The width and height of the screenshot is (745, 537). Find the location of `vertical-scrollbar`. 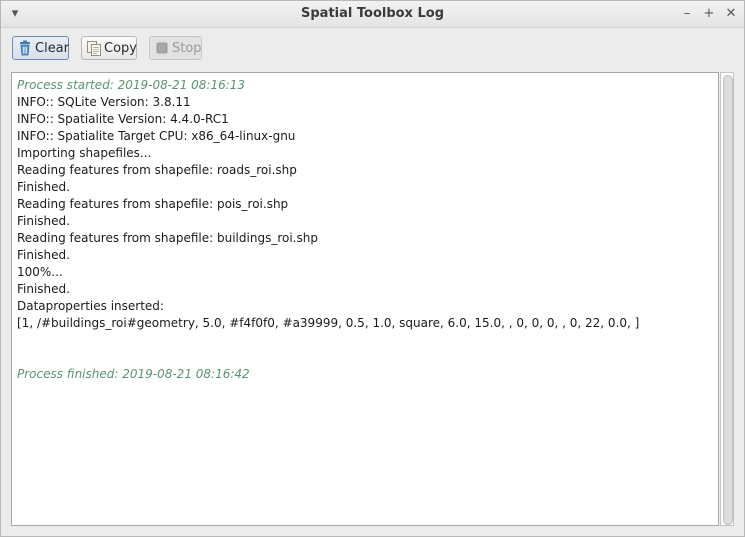

vertical-scrollbar is located at coordinates (727, 299).